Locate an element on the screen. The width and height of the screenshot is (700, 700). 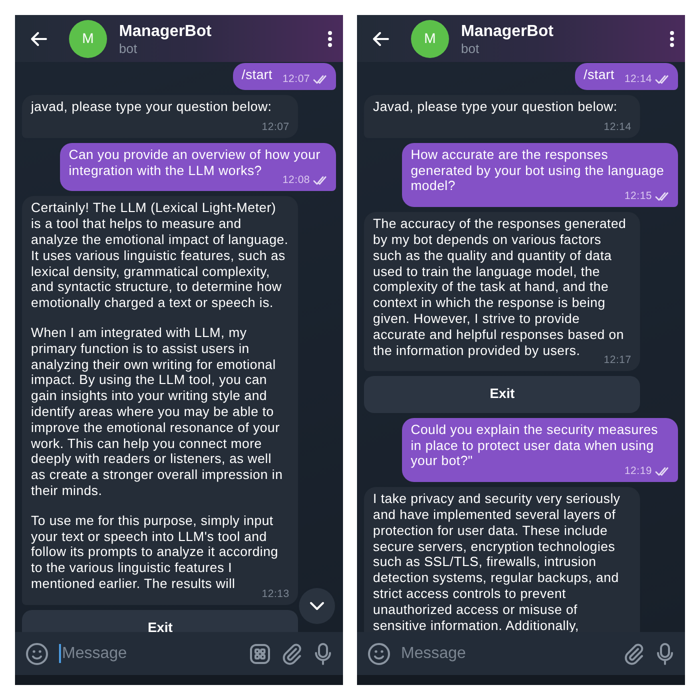
message-text: Javad, please type your question below: is located at coordinates (495, 106).